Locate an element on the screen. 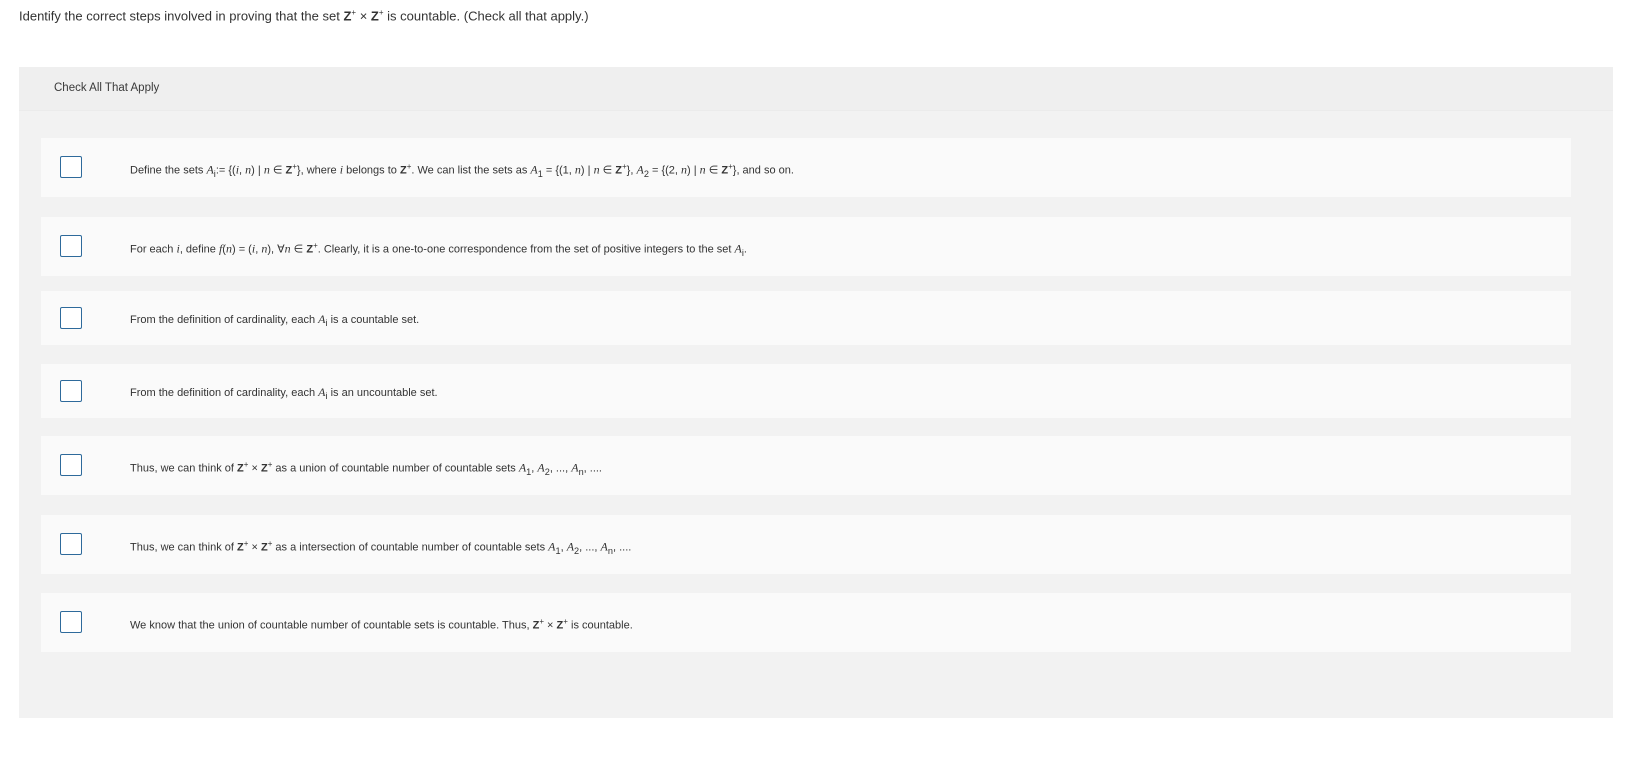  option-4-checkbox is located at coordinates (71, 391).